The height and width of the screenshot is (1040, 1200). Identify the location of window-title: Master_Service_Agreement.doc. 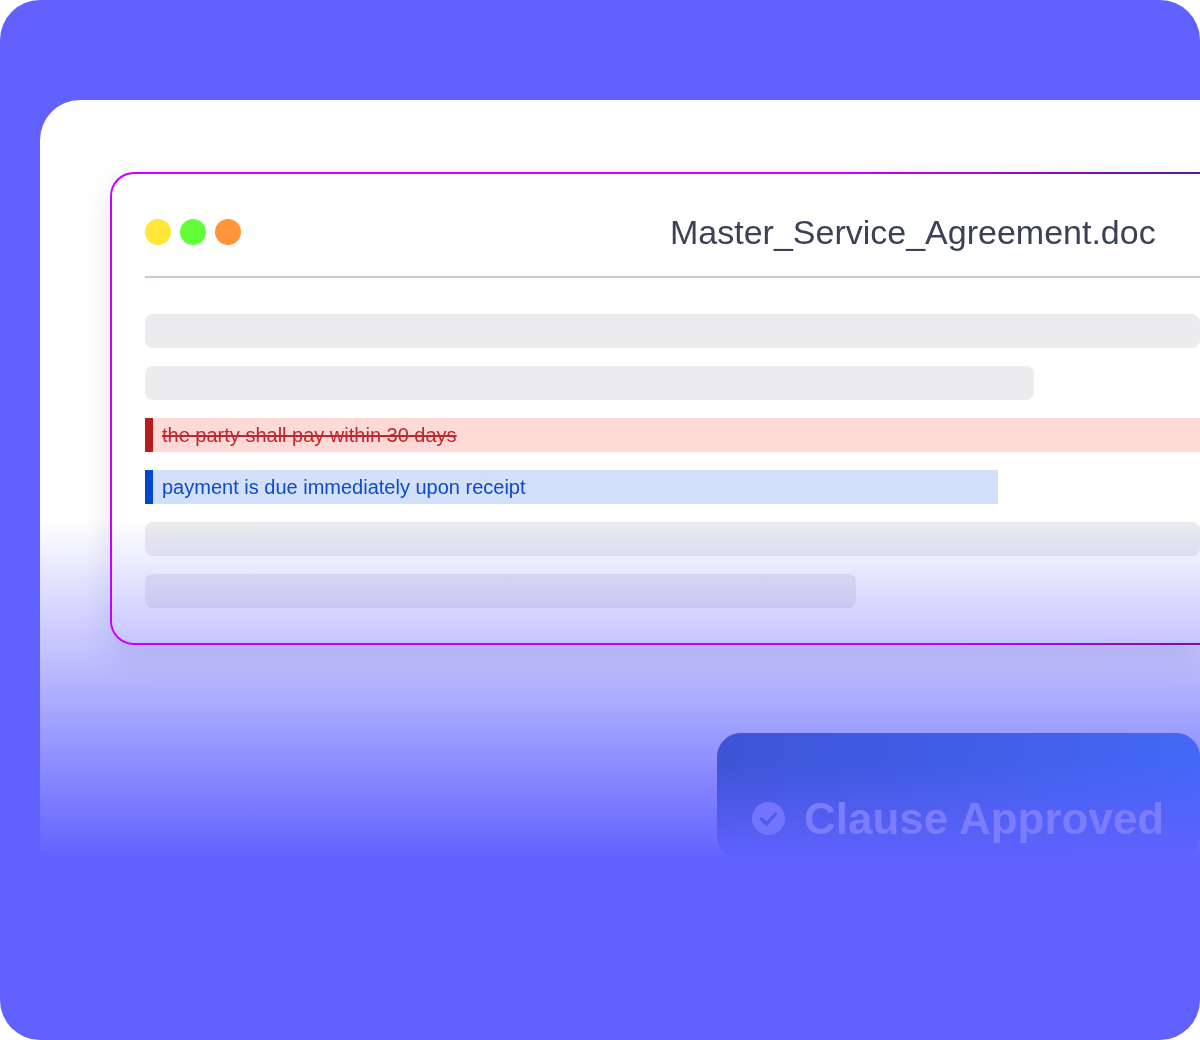
(913, 232).